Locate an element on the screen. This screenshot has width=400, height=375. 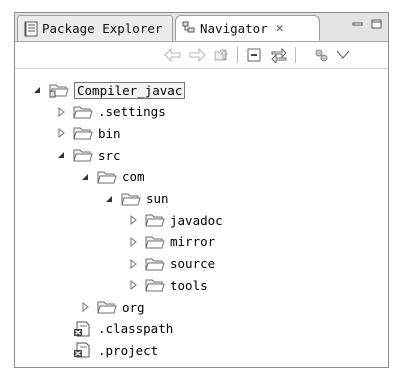
tree-item-label: javadoc is located at coordinates (196, 220).